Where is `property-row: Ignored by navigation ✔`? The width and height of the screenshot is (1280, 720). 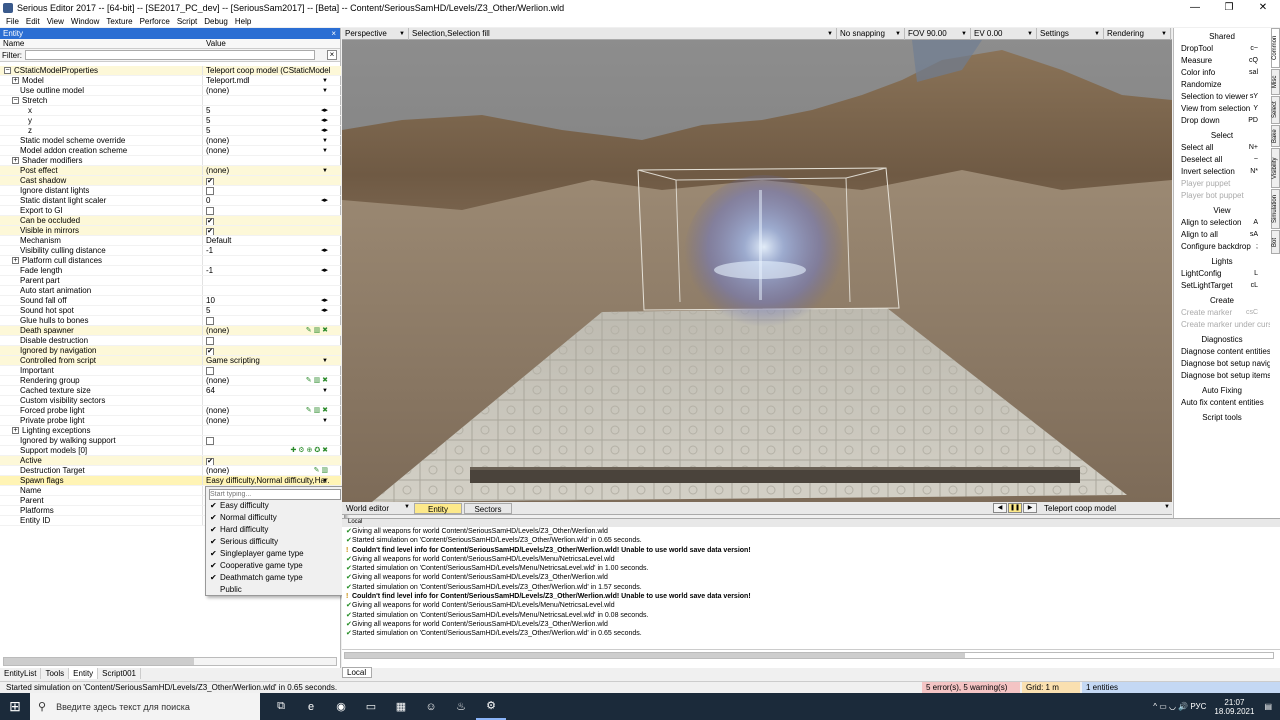 property-row: Ignored by navigation ✔ is located at coordinates (170, 351).